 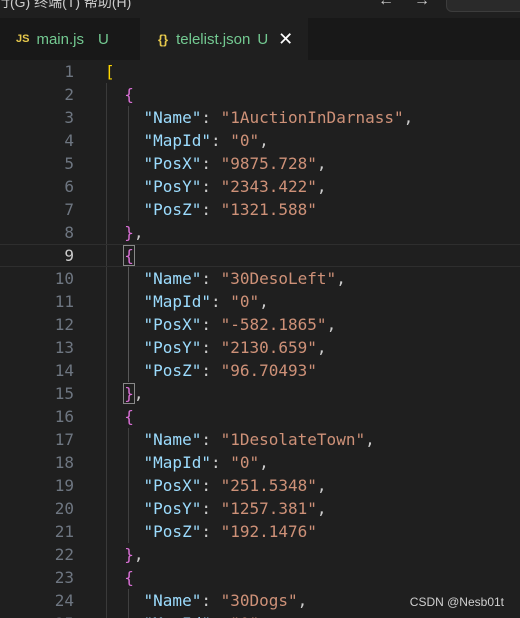 I want to click on code-line: 25 "MapId": "0",, so click(x=260, y=615).